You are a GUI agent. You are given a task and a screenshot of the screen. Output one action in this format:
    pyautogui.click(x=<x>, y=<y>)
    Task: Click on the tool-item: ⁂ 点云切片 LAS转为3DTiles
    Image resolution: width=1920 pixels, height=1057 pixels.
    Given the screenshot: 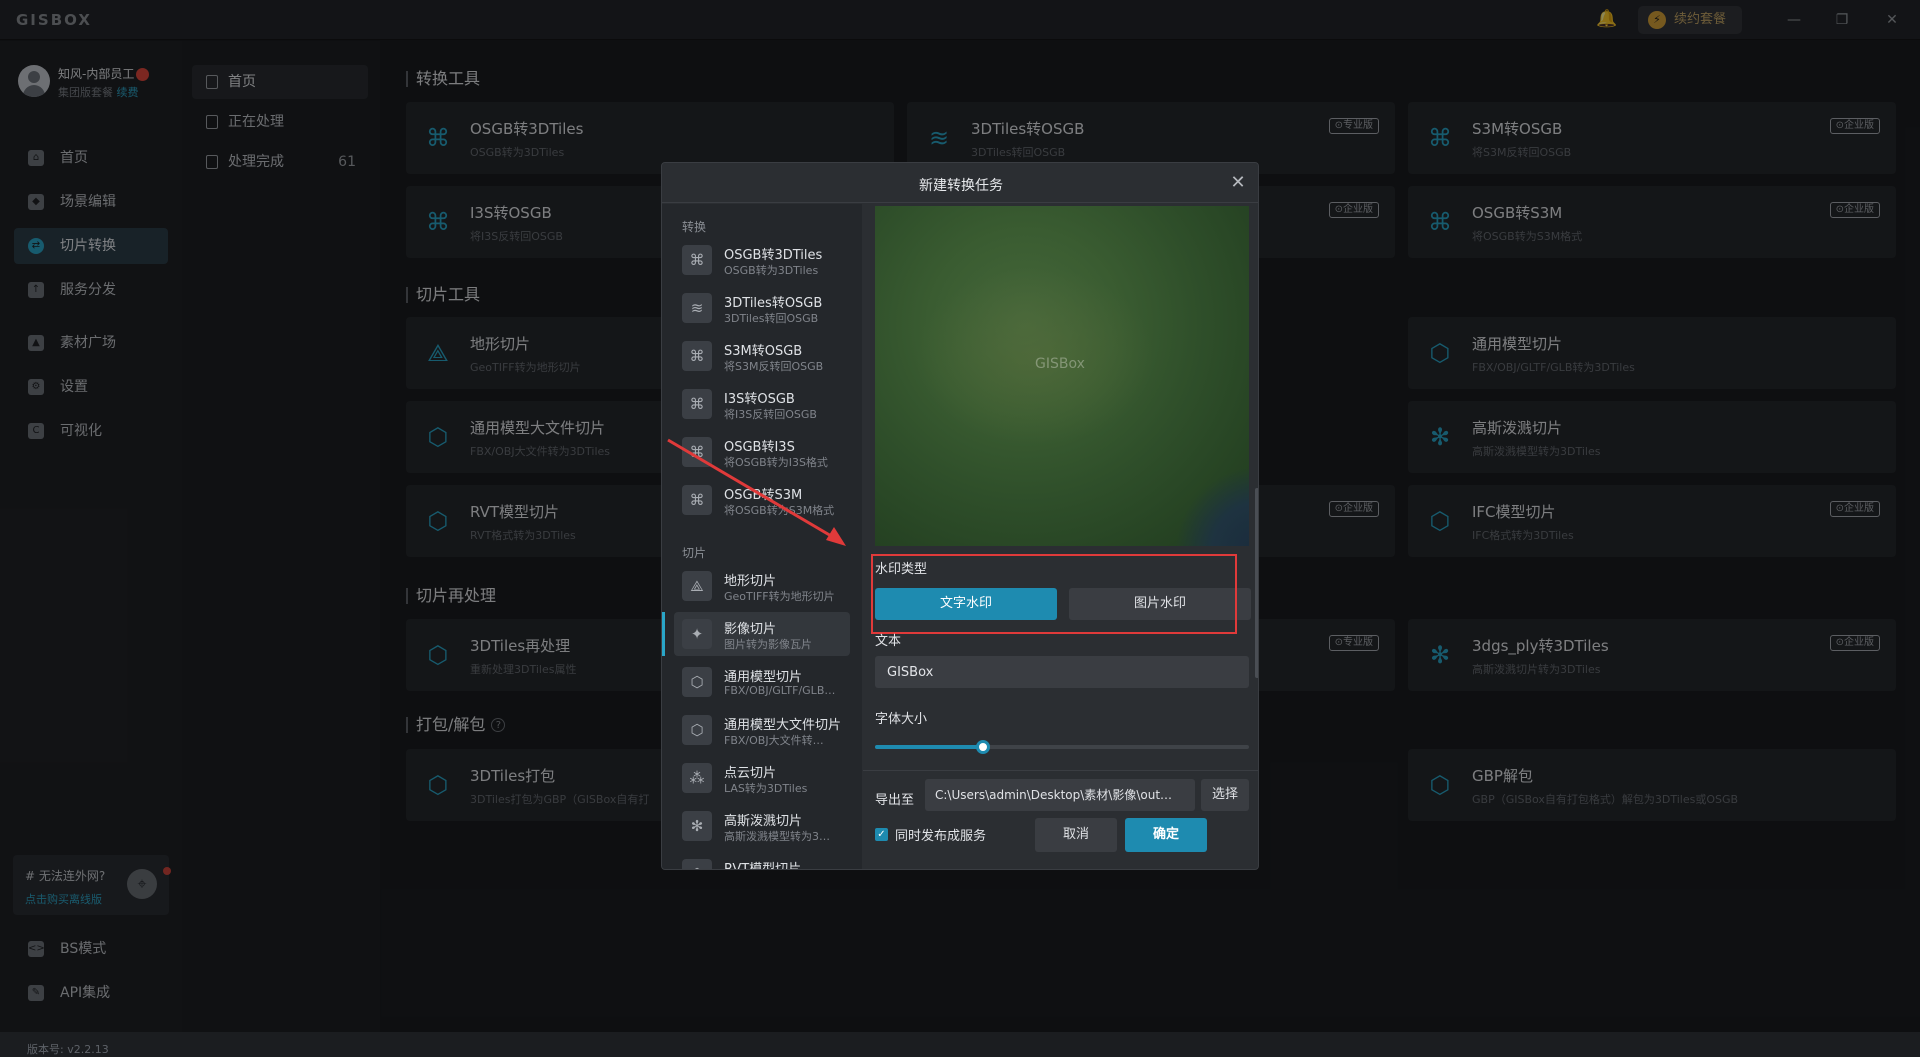 What is the action you would take?
    pyautogui.click(x=762, y=778)
    